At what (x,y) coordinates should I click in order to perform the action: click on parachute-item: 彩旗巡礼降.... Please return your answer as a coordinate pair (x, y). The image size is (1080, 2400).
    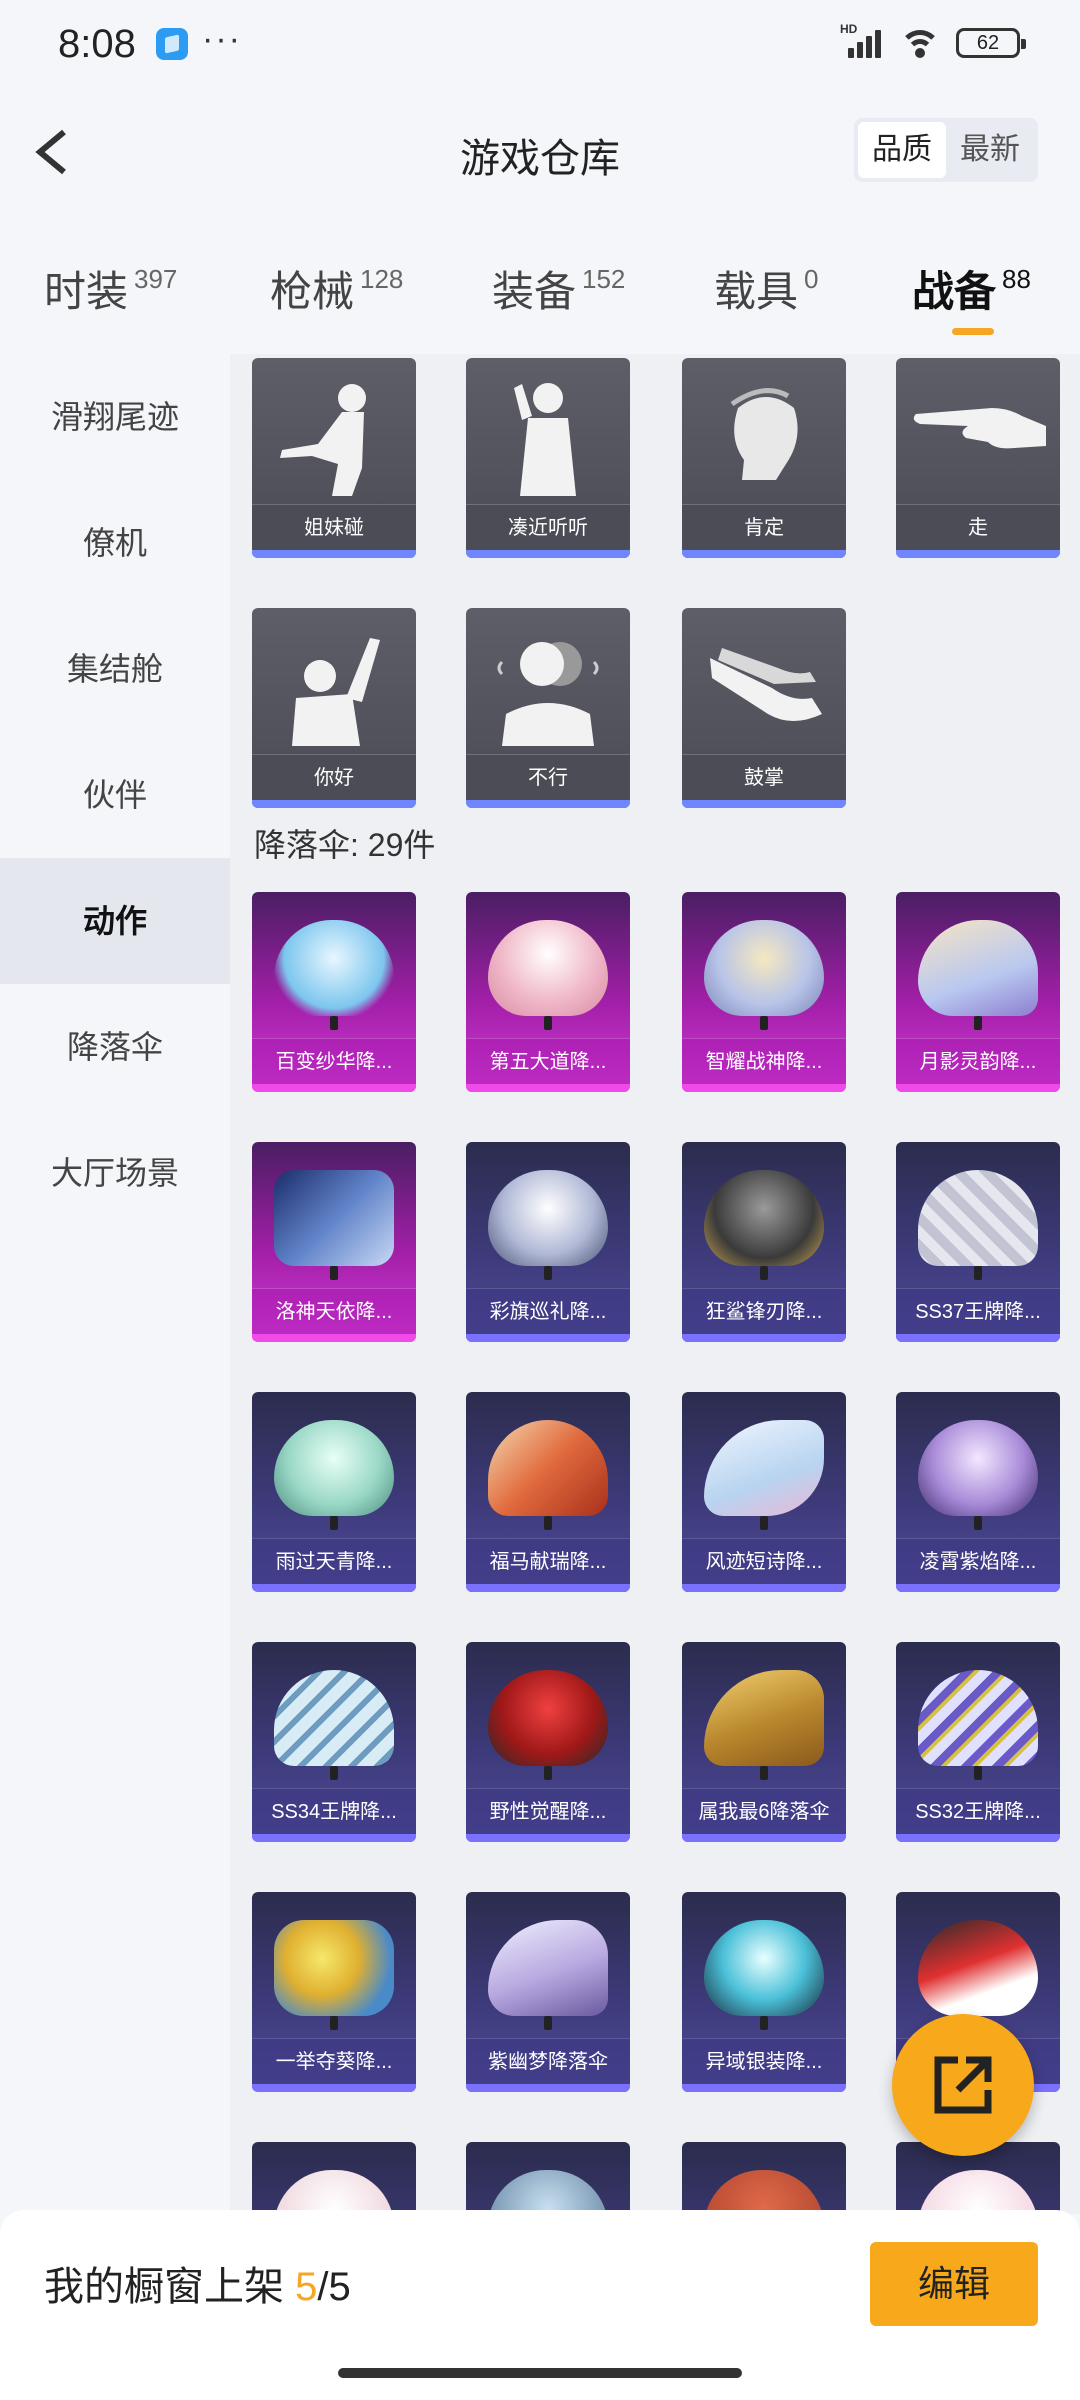
    Looking at the image, I should click on (548, 1242).